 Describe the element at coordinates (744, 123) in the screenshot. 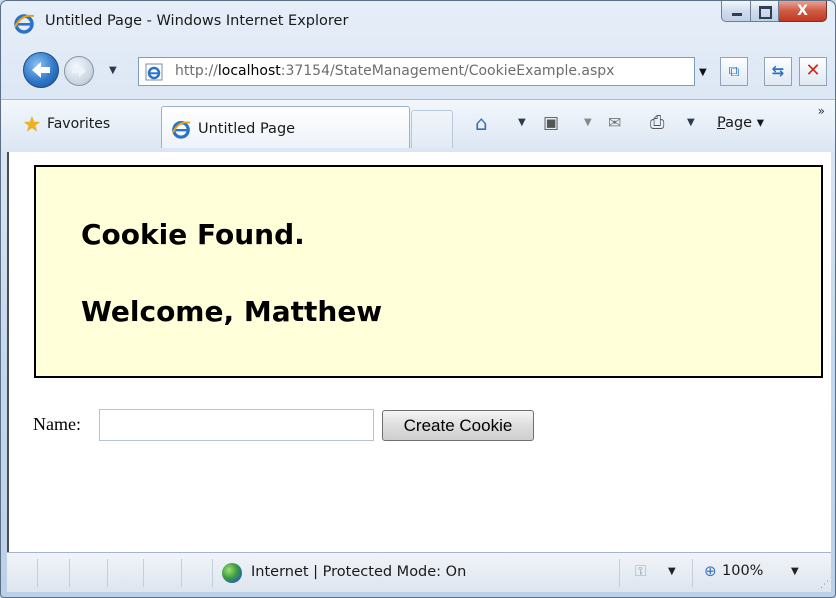

I see `page-menu-label: age ▾` at that location.